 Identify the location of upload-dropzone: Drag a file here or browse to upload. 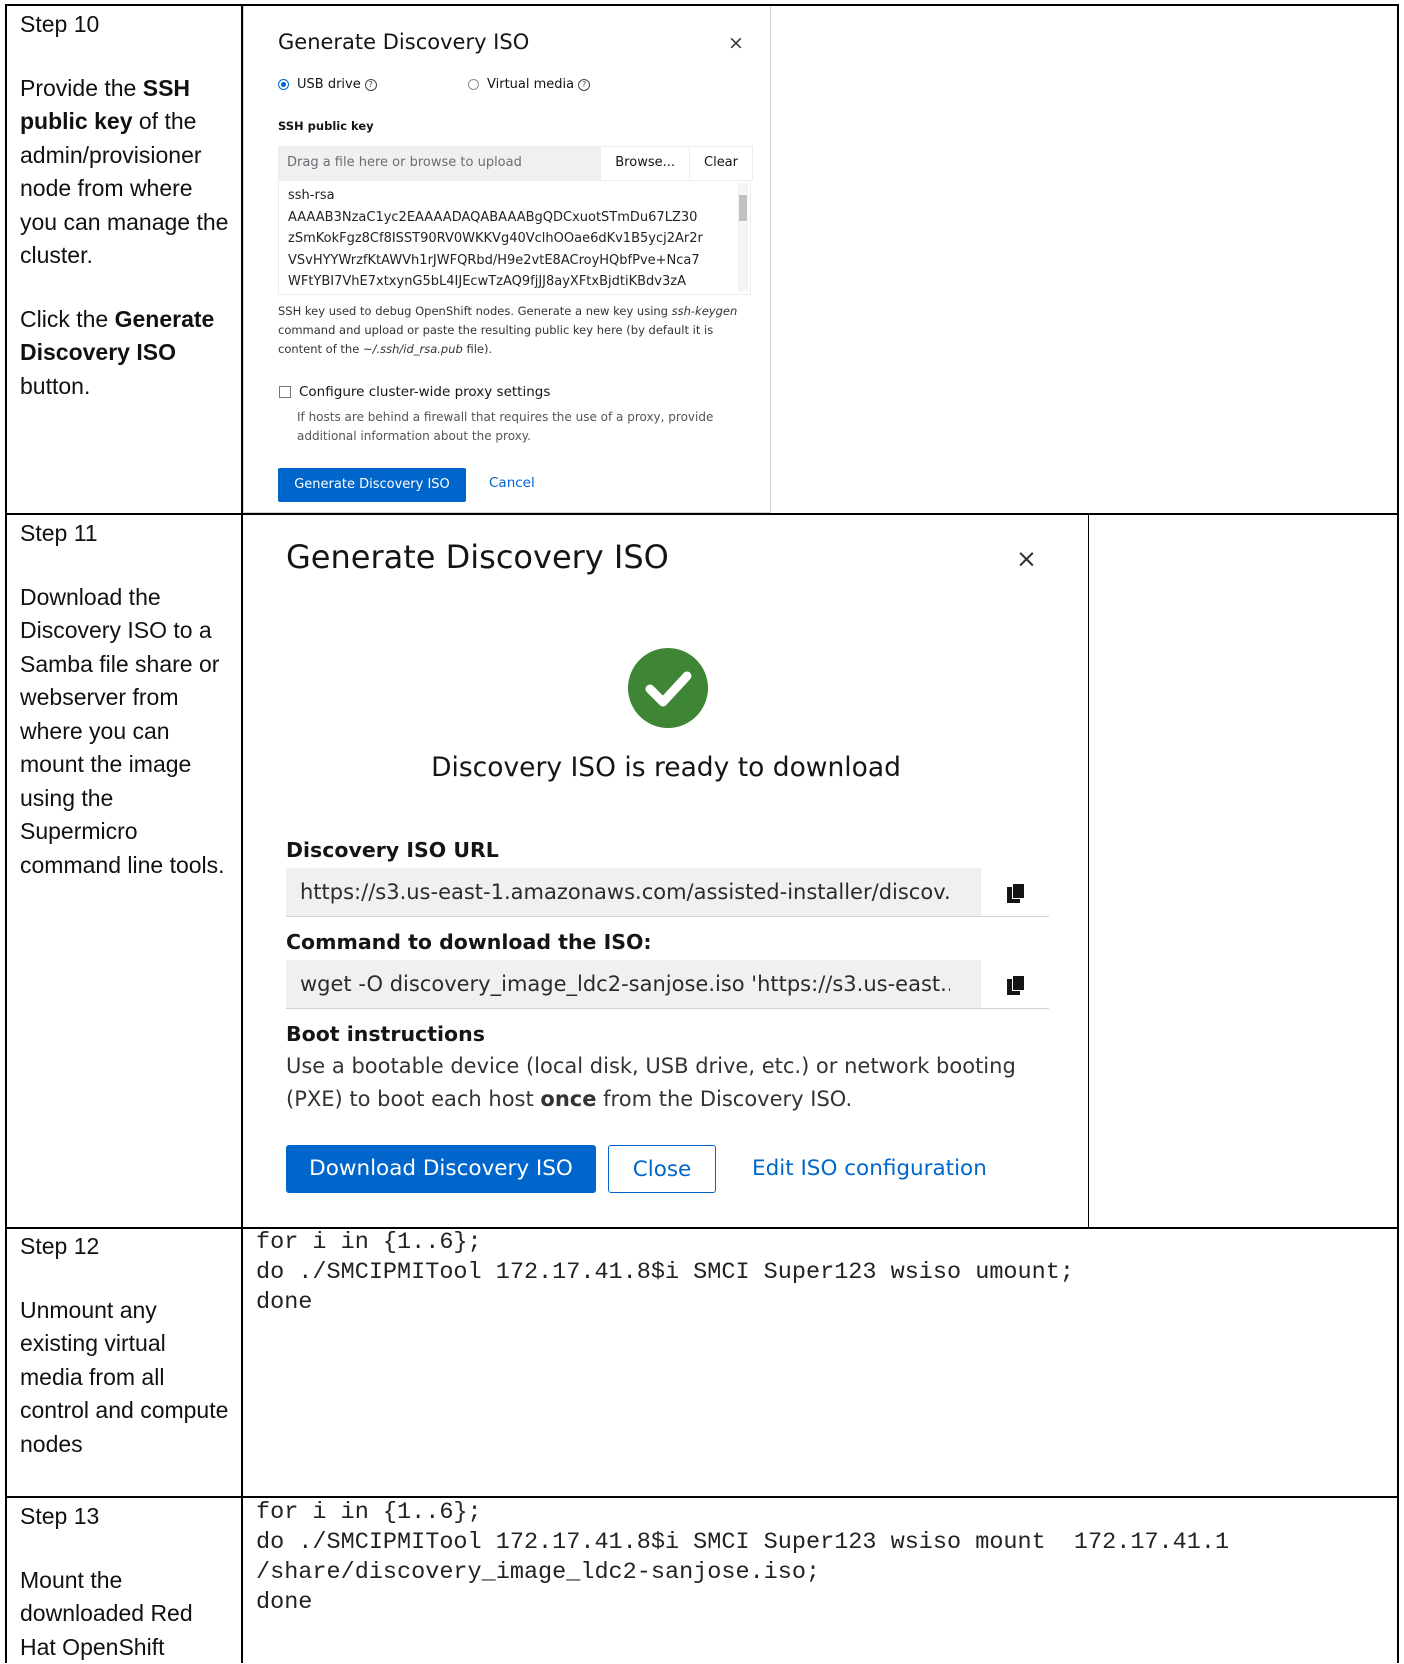
(439, 163).